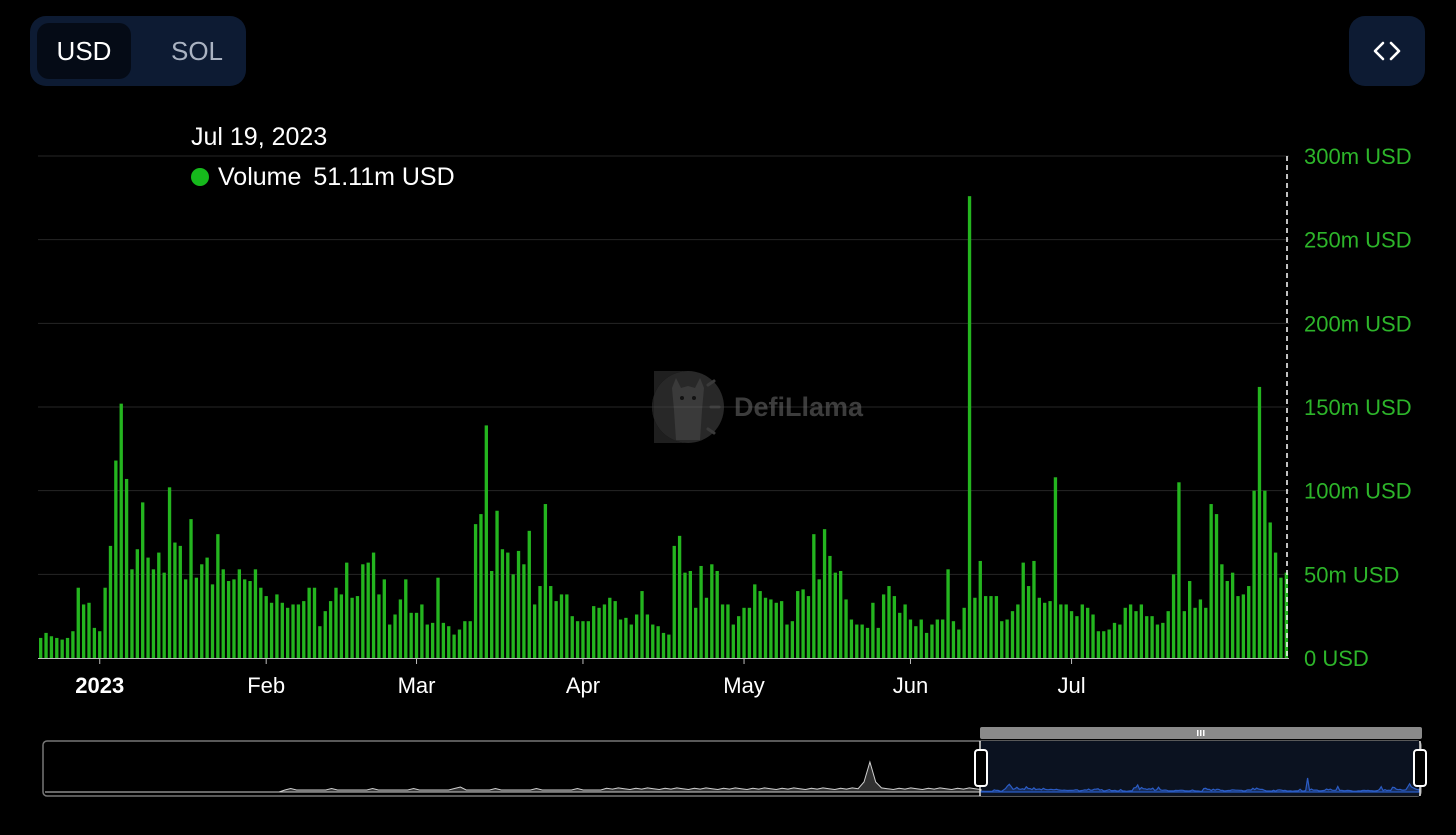 This screenshot has width=1456, height=835. I want to click on tooltip-series: Volume 51.11m USD, so click(323, 177).